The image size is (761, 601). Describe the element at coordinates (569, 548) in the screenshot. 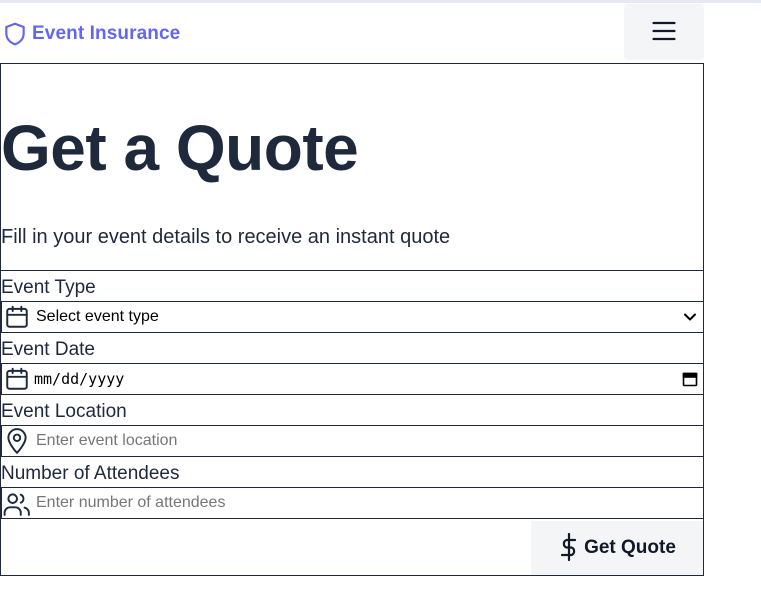

I see `dollar-icon` at that location.